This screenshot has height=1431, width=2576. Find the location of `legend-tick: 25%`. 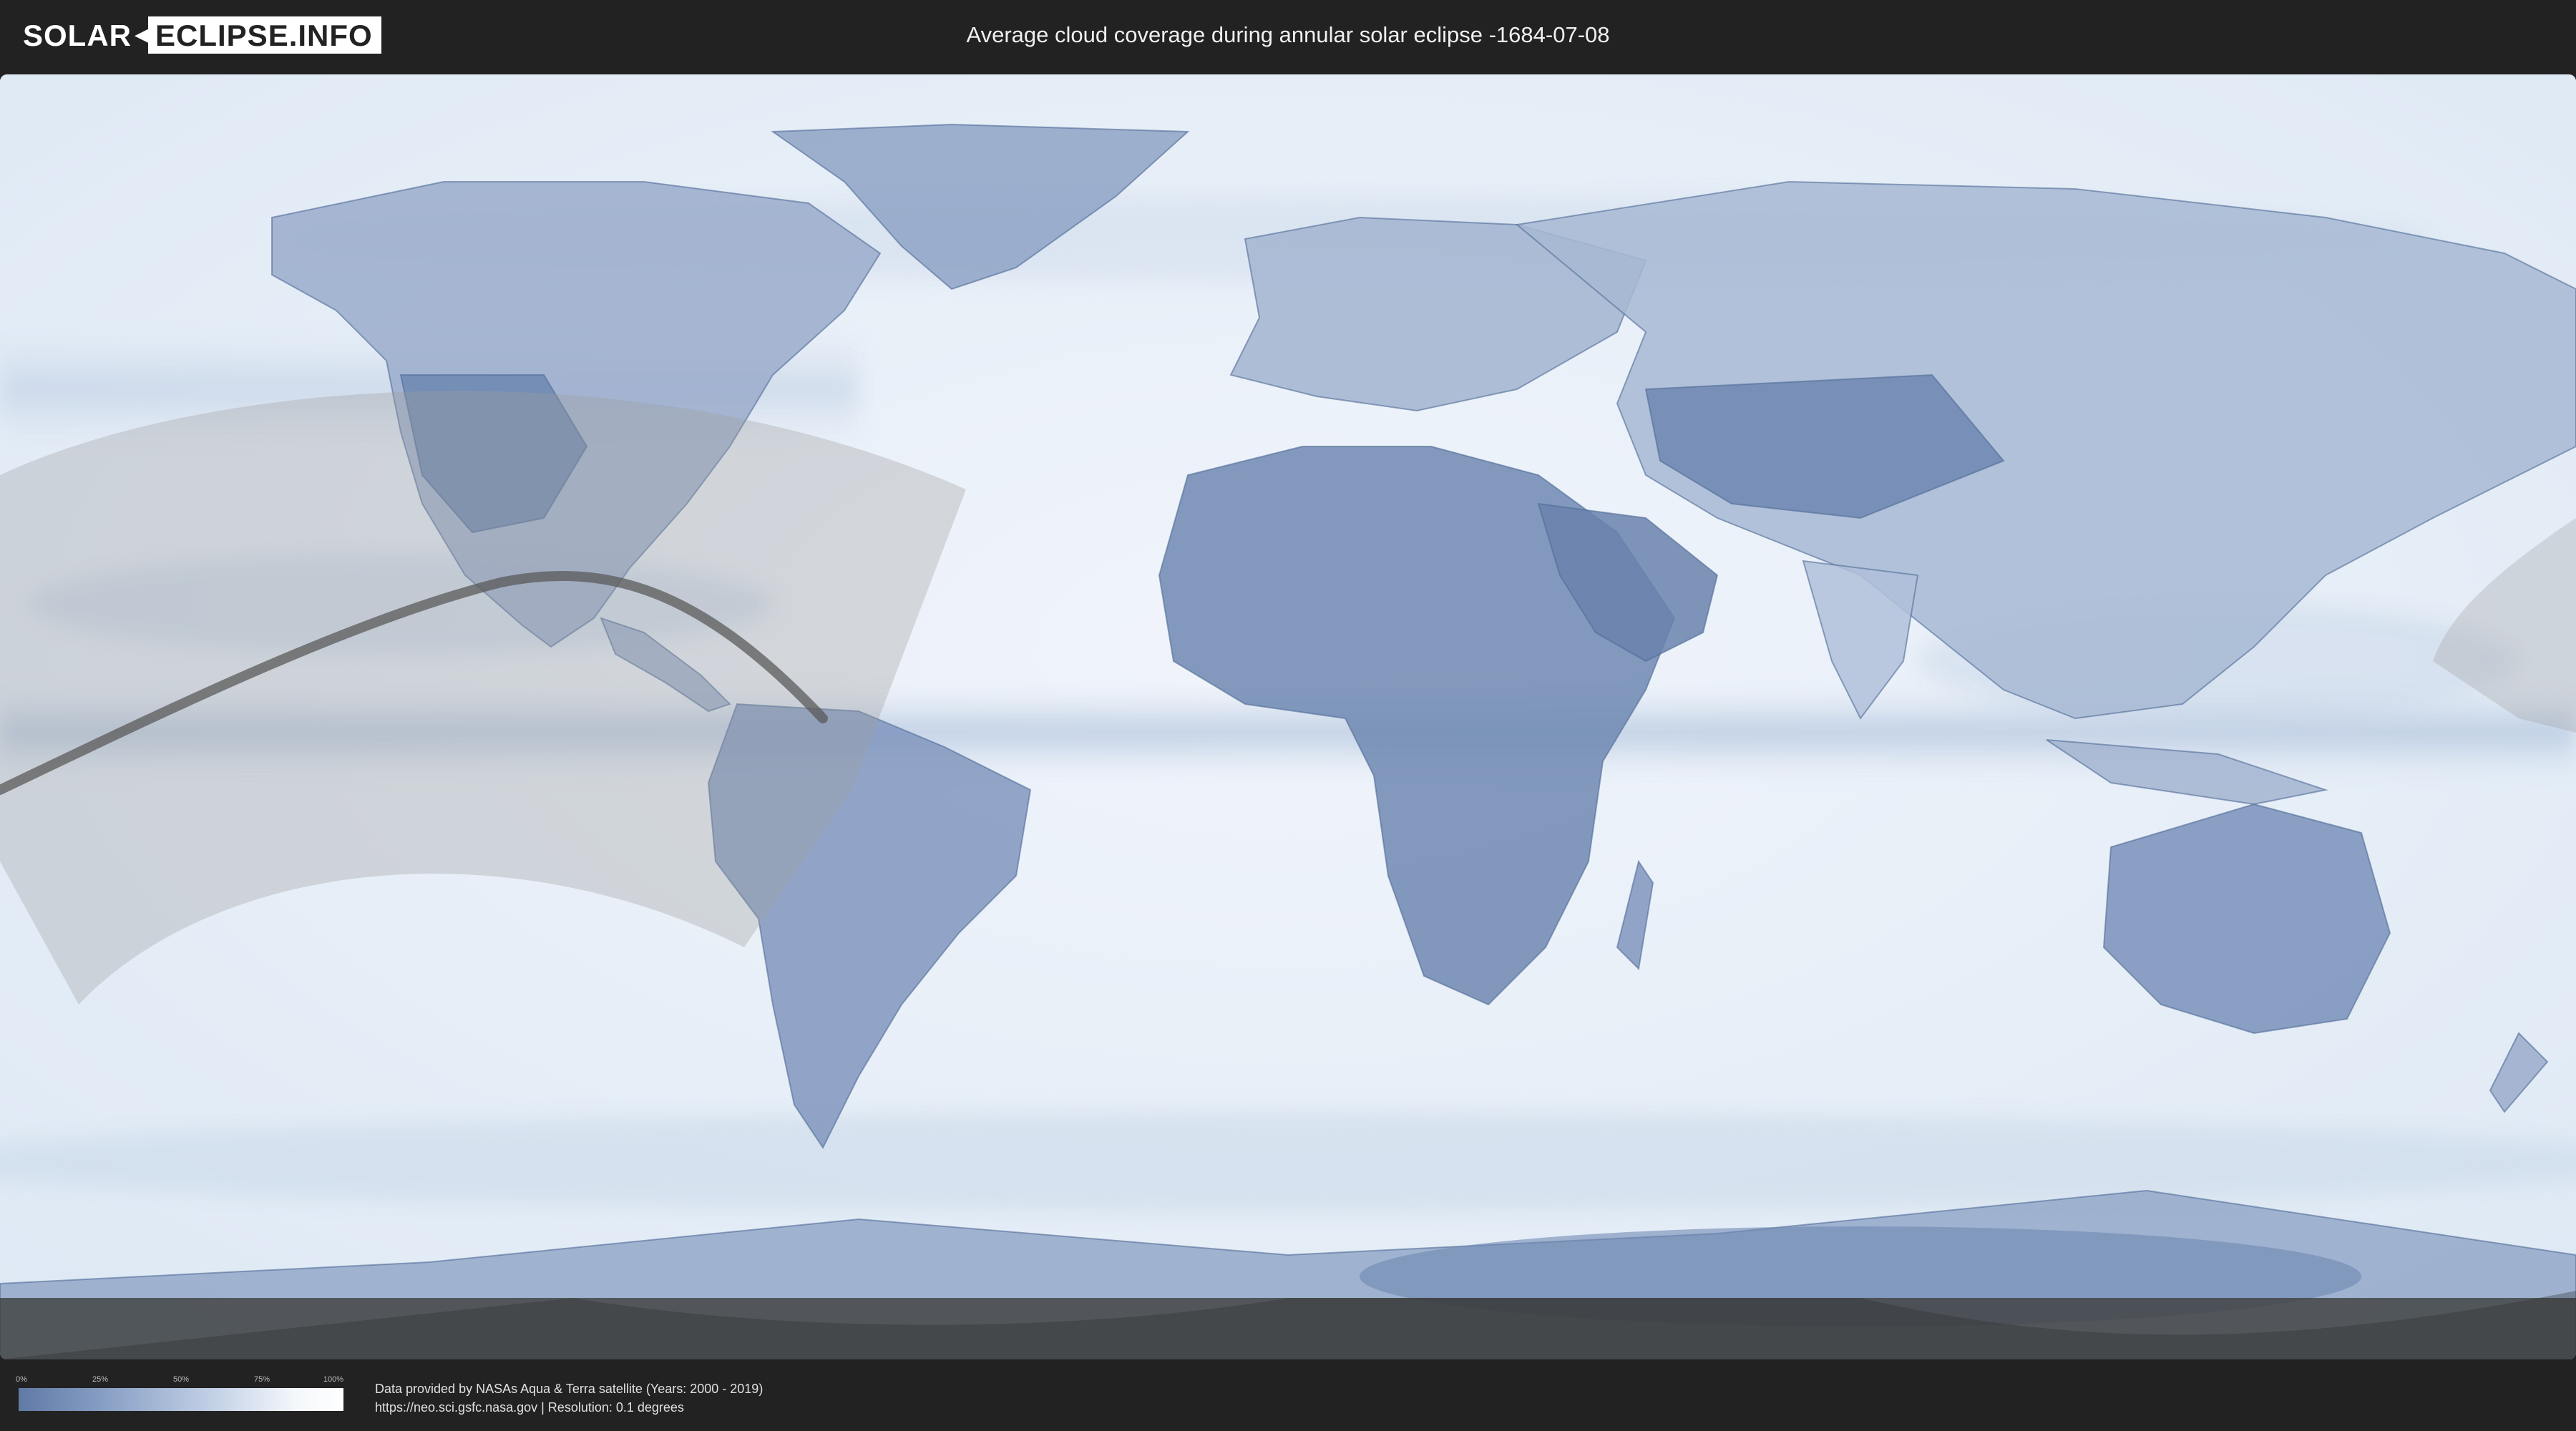

legend-tick: 25% is located at coordinates (100, 1379).